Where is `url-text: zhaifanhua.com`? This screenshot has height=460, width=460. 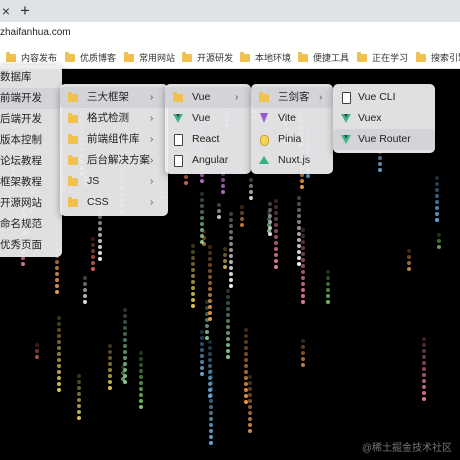 url-text: zhaifanhua.com is located at coordinates (35, 32).